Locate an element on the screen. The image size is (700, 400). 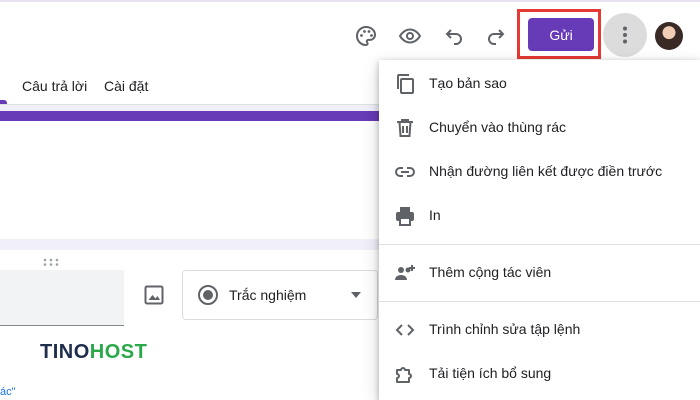
code-icon is located at coordinates (405, 330).